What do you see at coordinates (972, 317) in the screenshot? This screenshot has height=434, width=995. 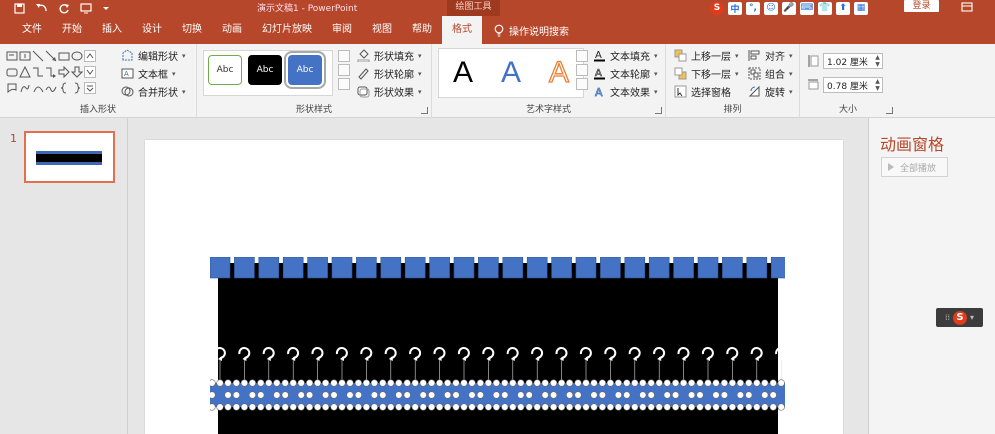 I see `chevron-down-icon: ▾` at bounding box center [972, 317].